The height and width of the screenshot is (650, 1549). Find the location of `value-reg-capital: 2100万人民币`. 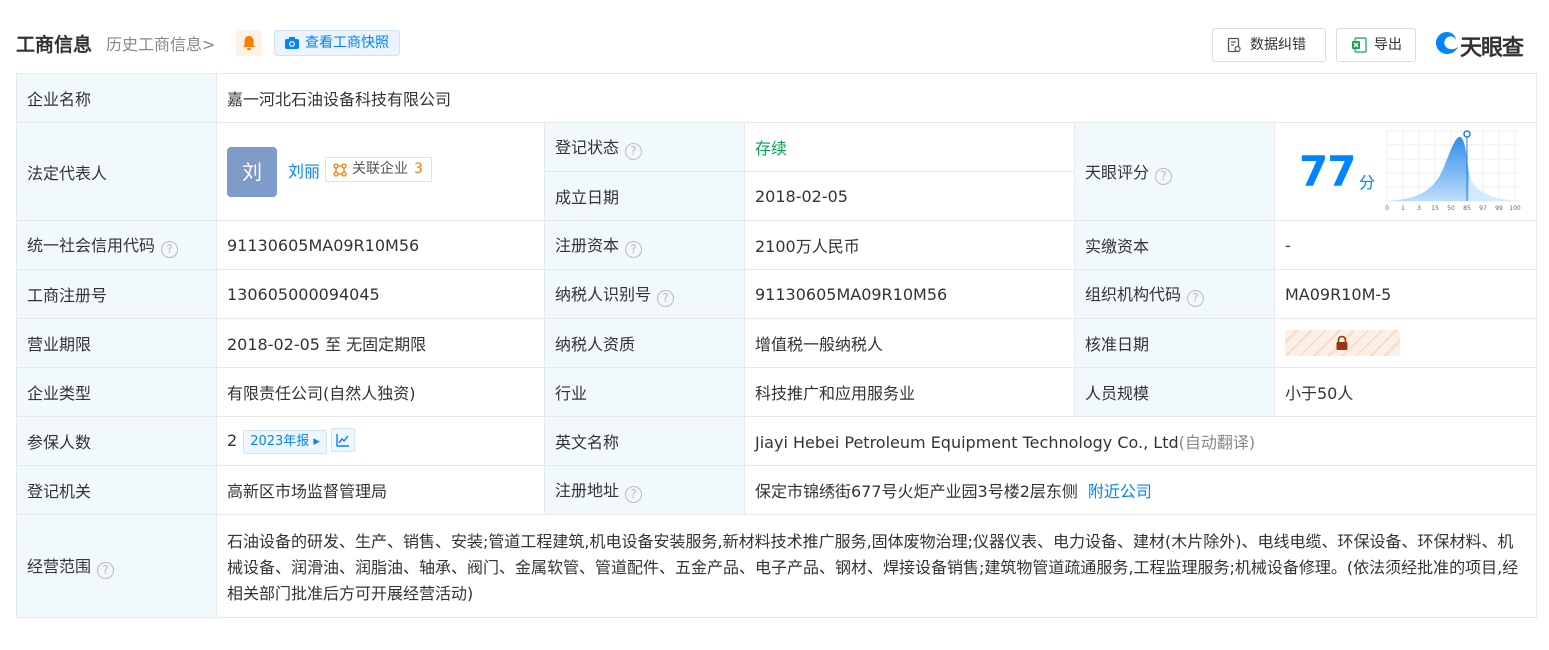

value-reg-capital: 2100万人民币 is located at coordinates (909, 245).